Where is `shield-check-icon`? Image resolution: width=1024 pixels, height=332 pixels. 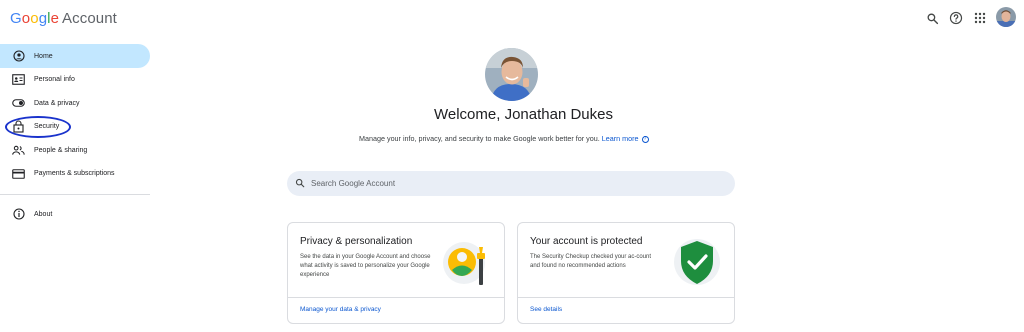 shield-check-icon is located at coordinates (697, 262).